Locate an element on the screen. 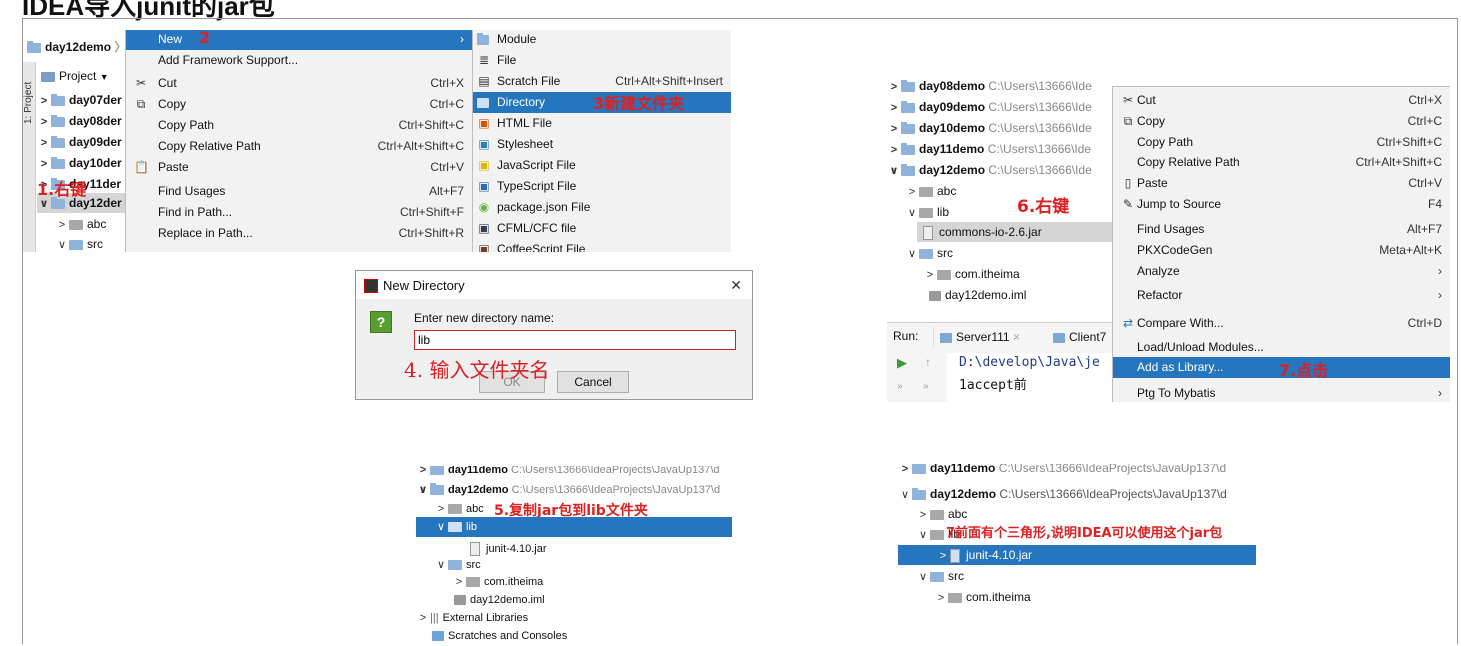 Image resolution: width=1461 pixels, height=646 pixels. tree-item-day08: > day08der is located at coordinates (79, 121).